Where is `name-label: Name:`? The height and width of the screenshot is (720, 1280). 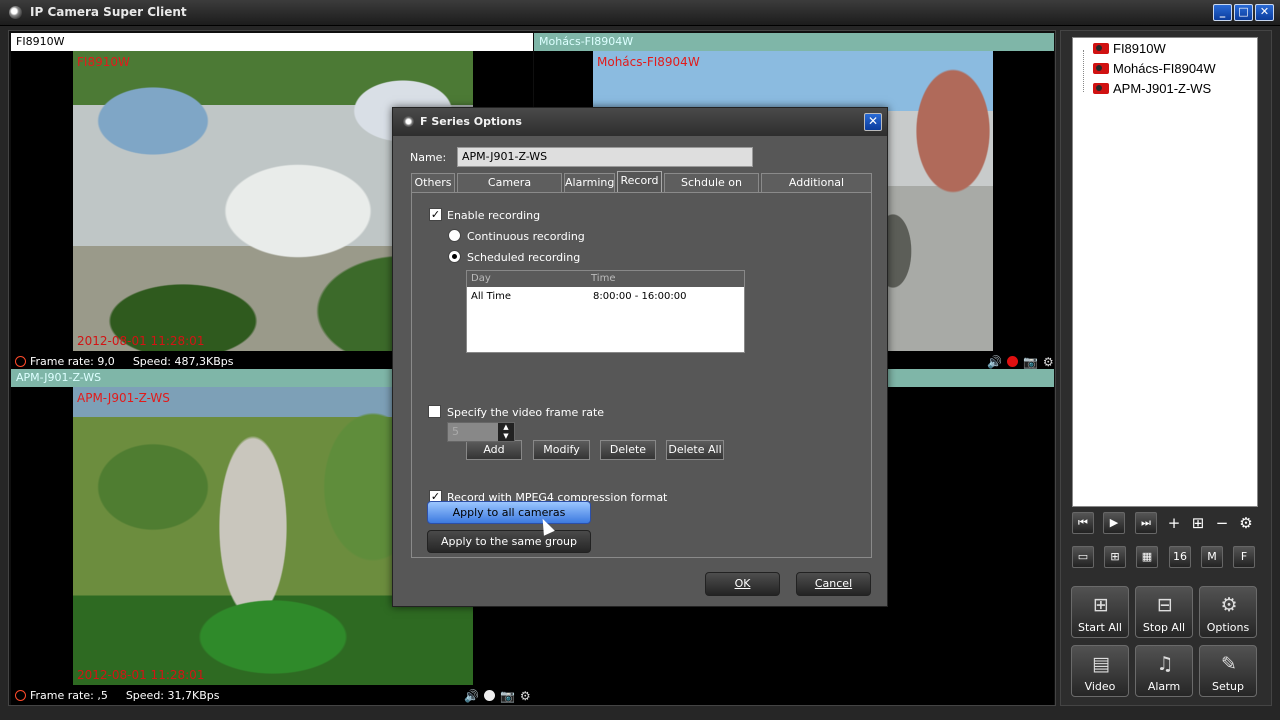 name-label: Name: is located at coordinates (428, 157).